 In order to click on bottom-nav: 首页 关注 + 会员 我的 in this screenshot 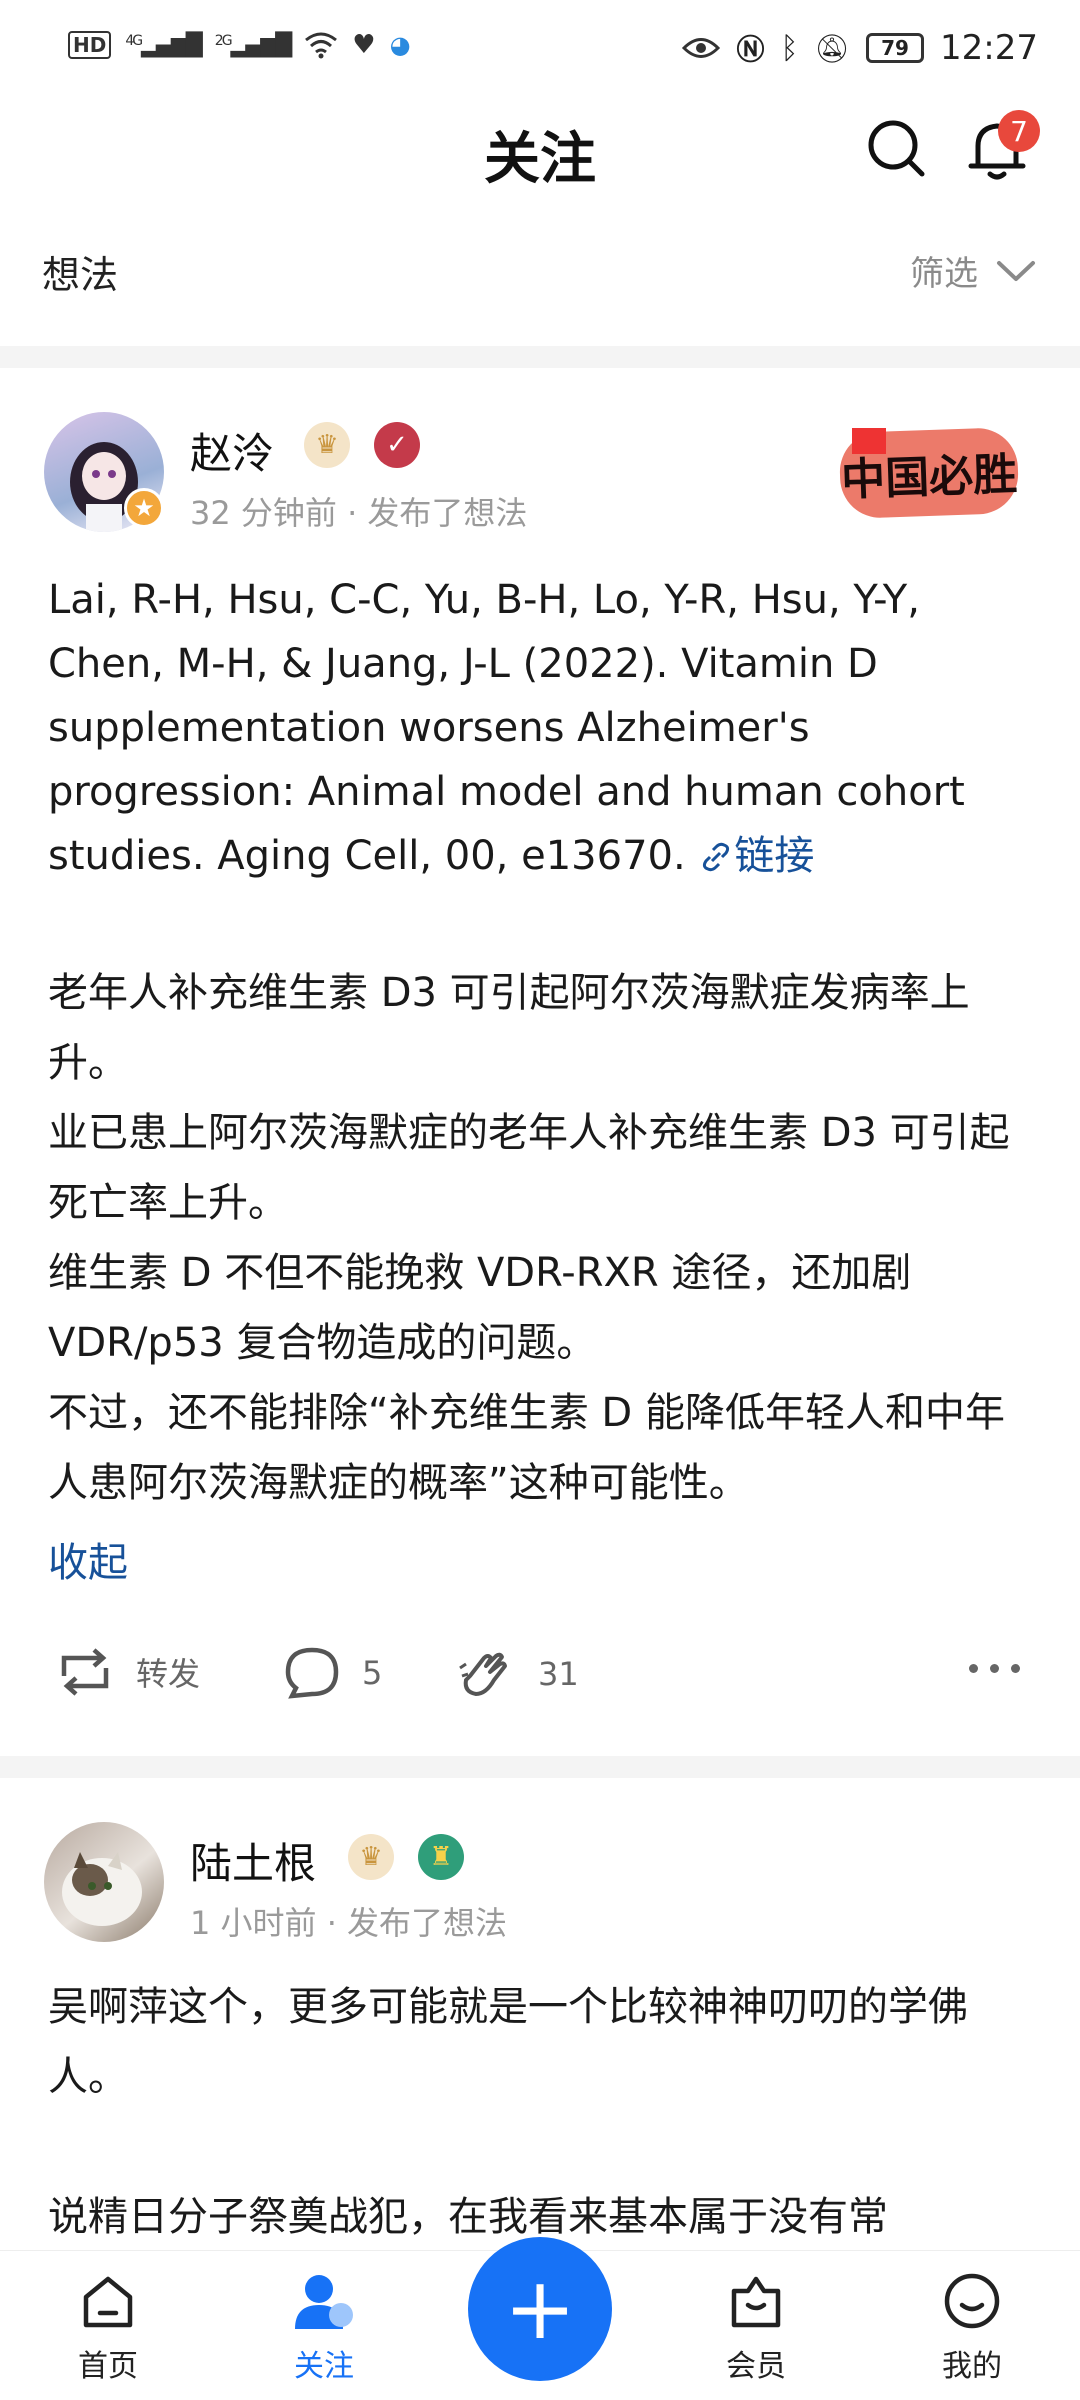, I will do `click(540, 2318)`.